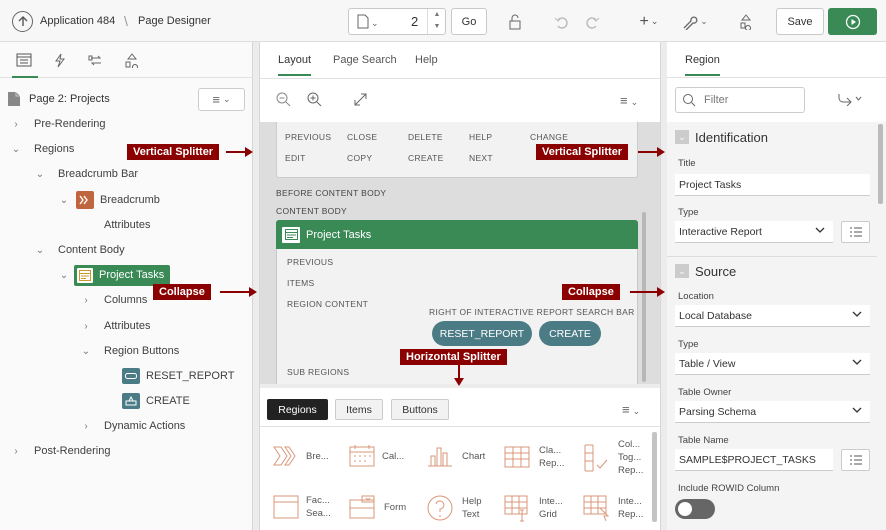 The height and width of the screenshot is (530, 886). Describe the element at coordinates (395, 507) in the screenshot. I see `gallery-label: Form` at that location.